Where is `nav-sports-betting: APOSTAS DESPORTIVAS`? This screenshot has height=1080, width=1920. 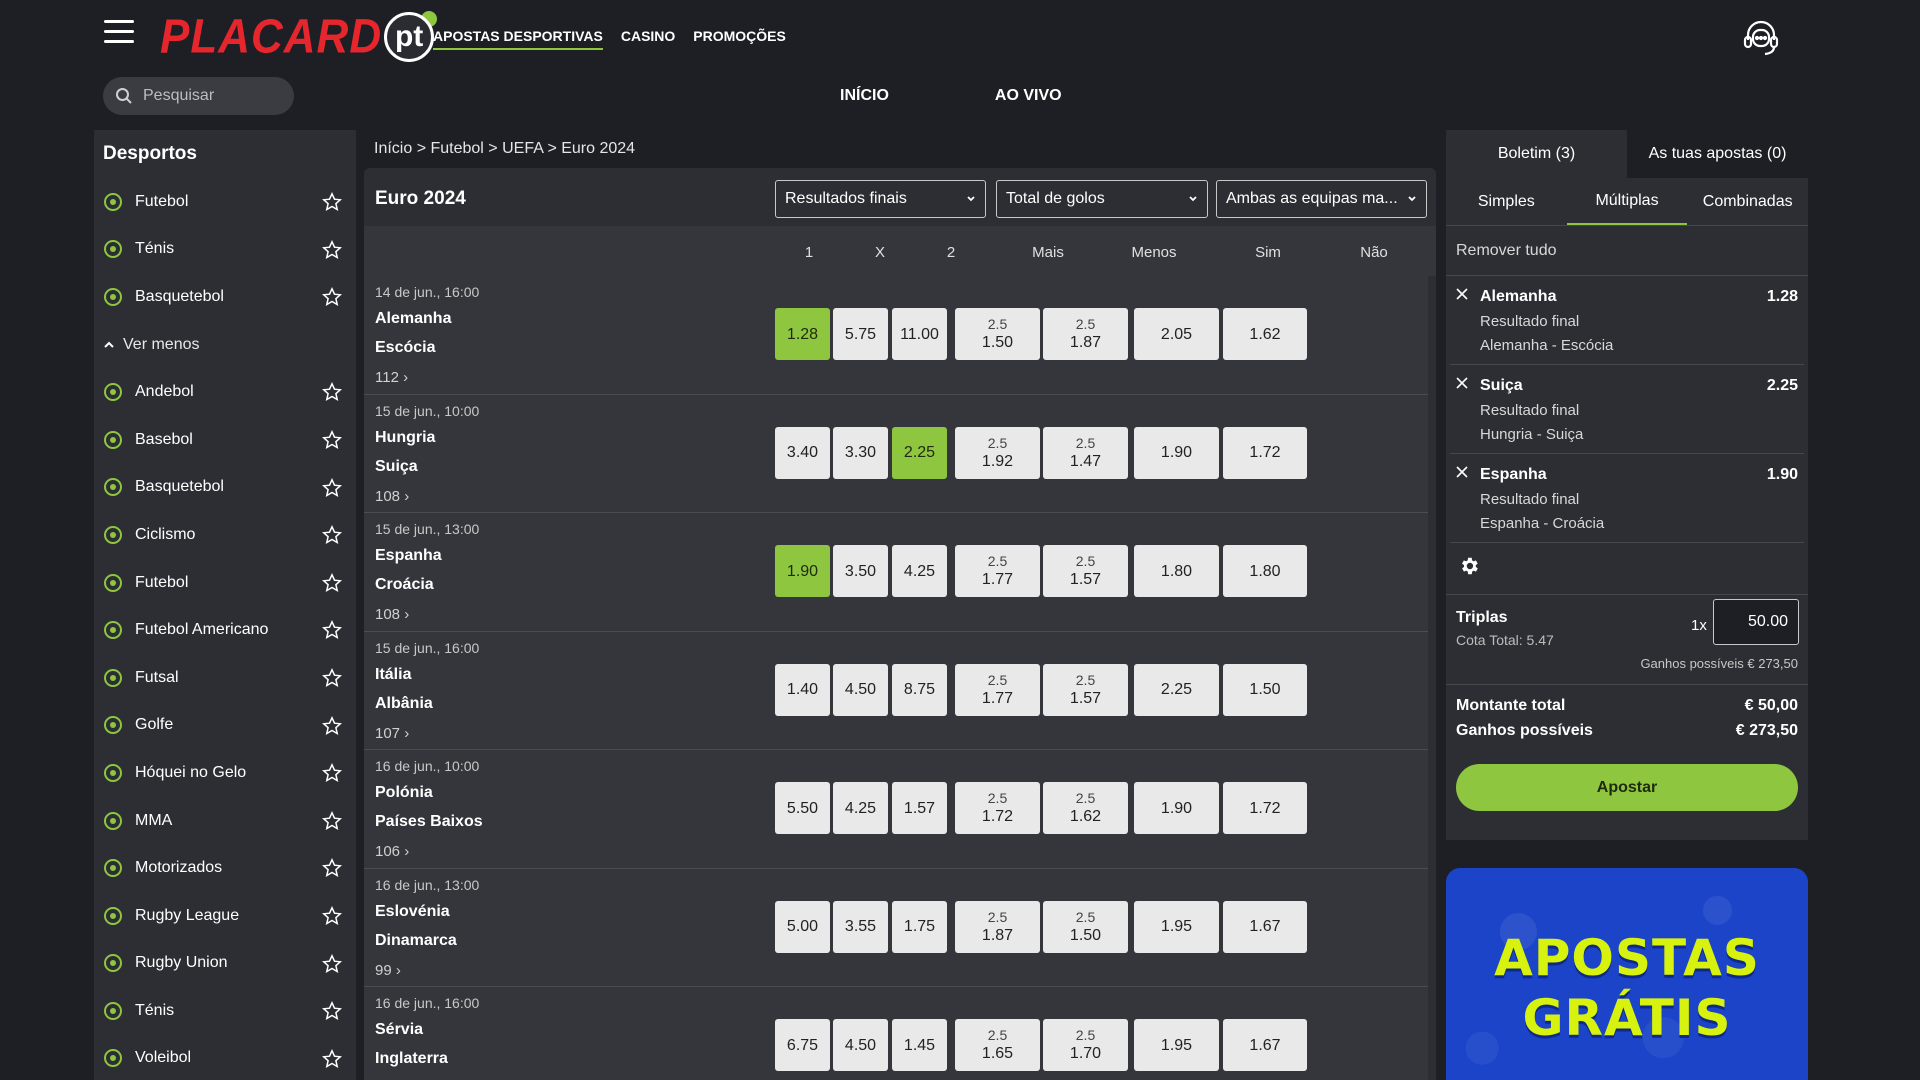 nav-sports-betting: APOSTAS DESPORTIVAS is located at coordinates (518, 39).